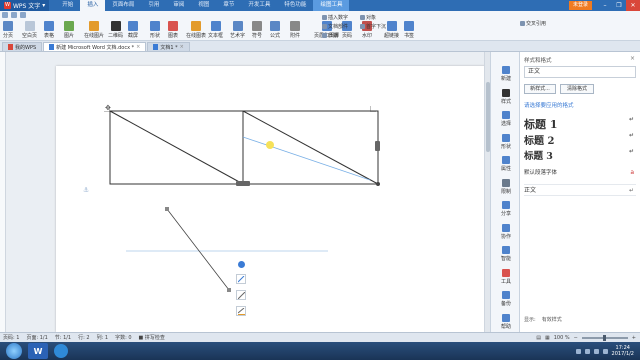 The image size is (640, 360). What do you see at coordinates (633, 5) in the screenshot?
I see `close-icon: ✕` at bounding box center [633, 5].